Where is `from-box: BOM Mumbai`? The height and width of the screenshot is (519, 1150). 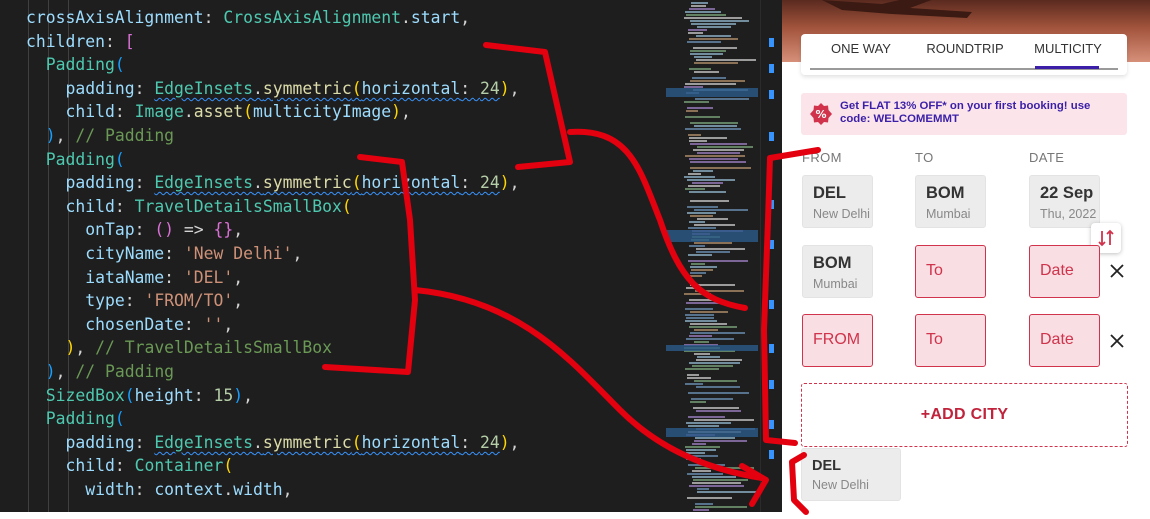
from-box: BOM Mumbai is located at coordinates (837, 271).